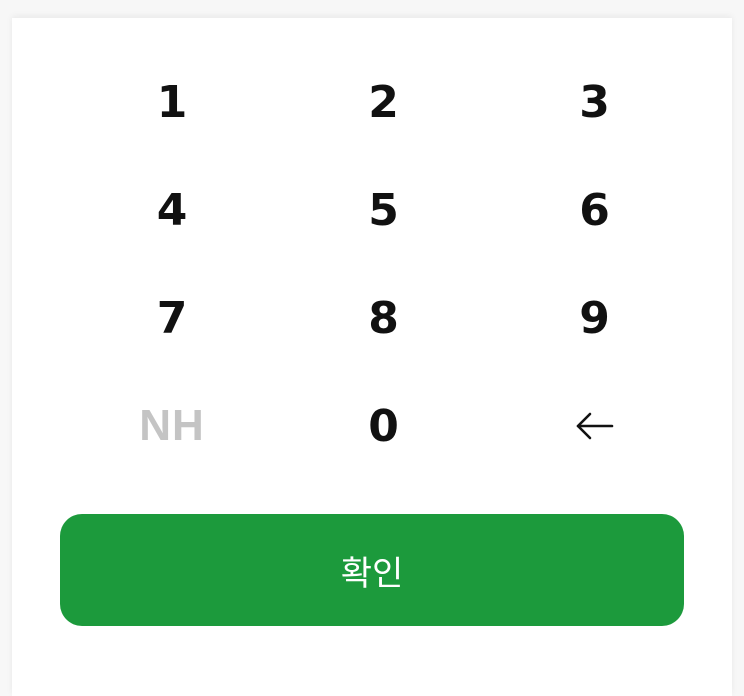 The height and width of the screenshot is (696, 744). I want to click on nh-logo: NH, so click(172, 425).